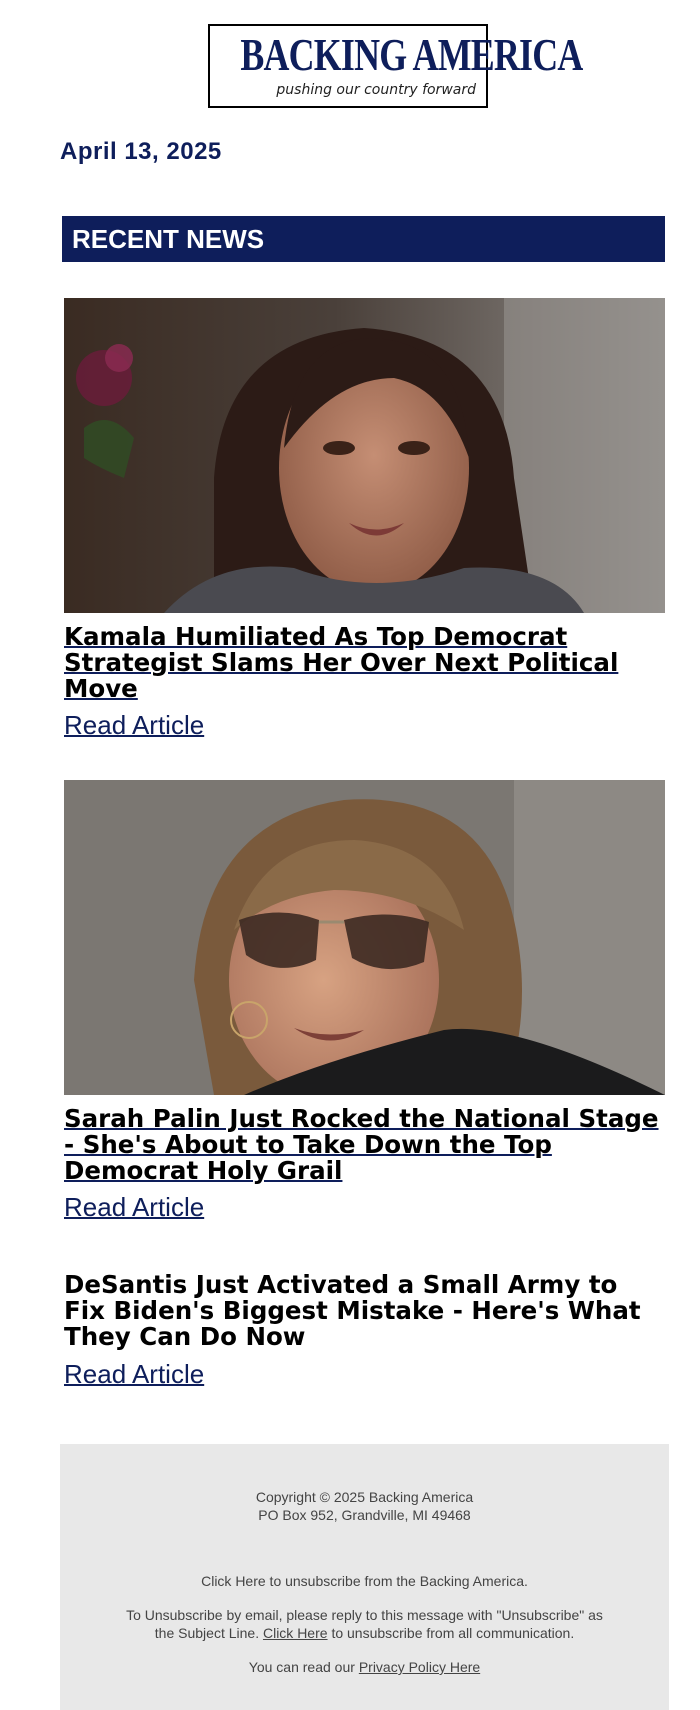 The image size is (700, 1710). I want to click on email-unsubscribe-suffix: to unsubscribe from all communication., so click(453, 1633).